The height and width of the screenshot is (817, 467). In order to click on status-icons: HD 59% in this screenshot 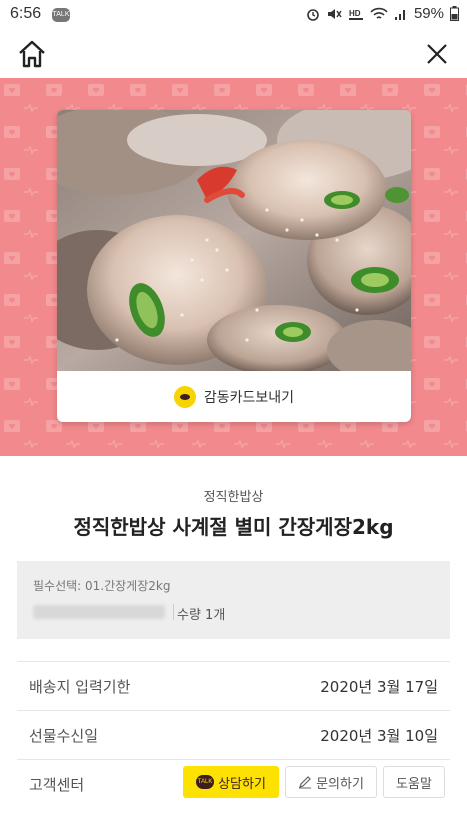, I will do `click(382, 13)`.